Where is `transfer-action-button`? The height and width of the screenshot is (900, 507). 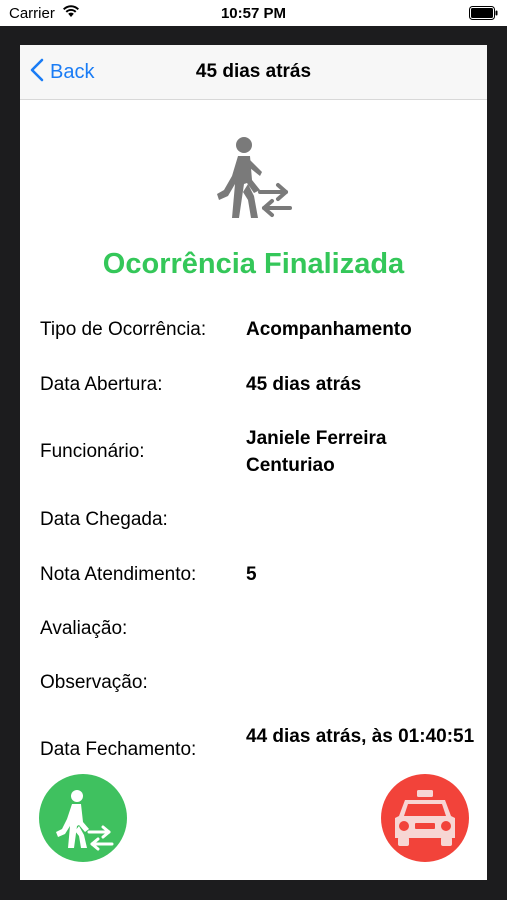
transfer-action-button is located at coordinates (83, 818).